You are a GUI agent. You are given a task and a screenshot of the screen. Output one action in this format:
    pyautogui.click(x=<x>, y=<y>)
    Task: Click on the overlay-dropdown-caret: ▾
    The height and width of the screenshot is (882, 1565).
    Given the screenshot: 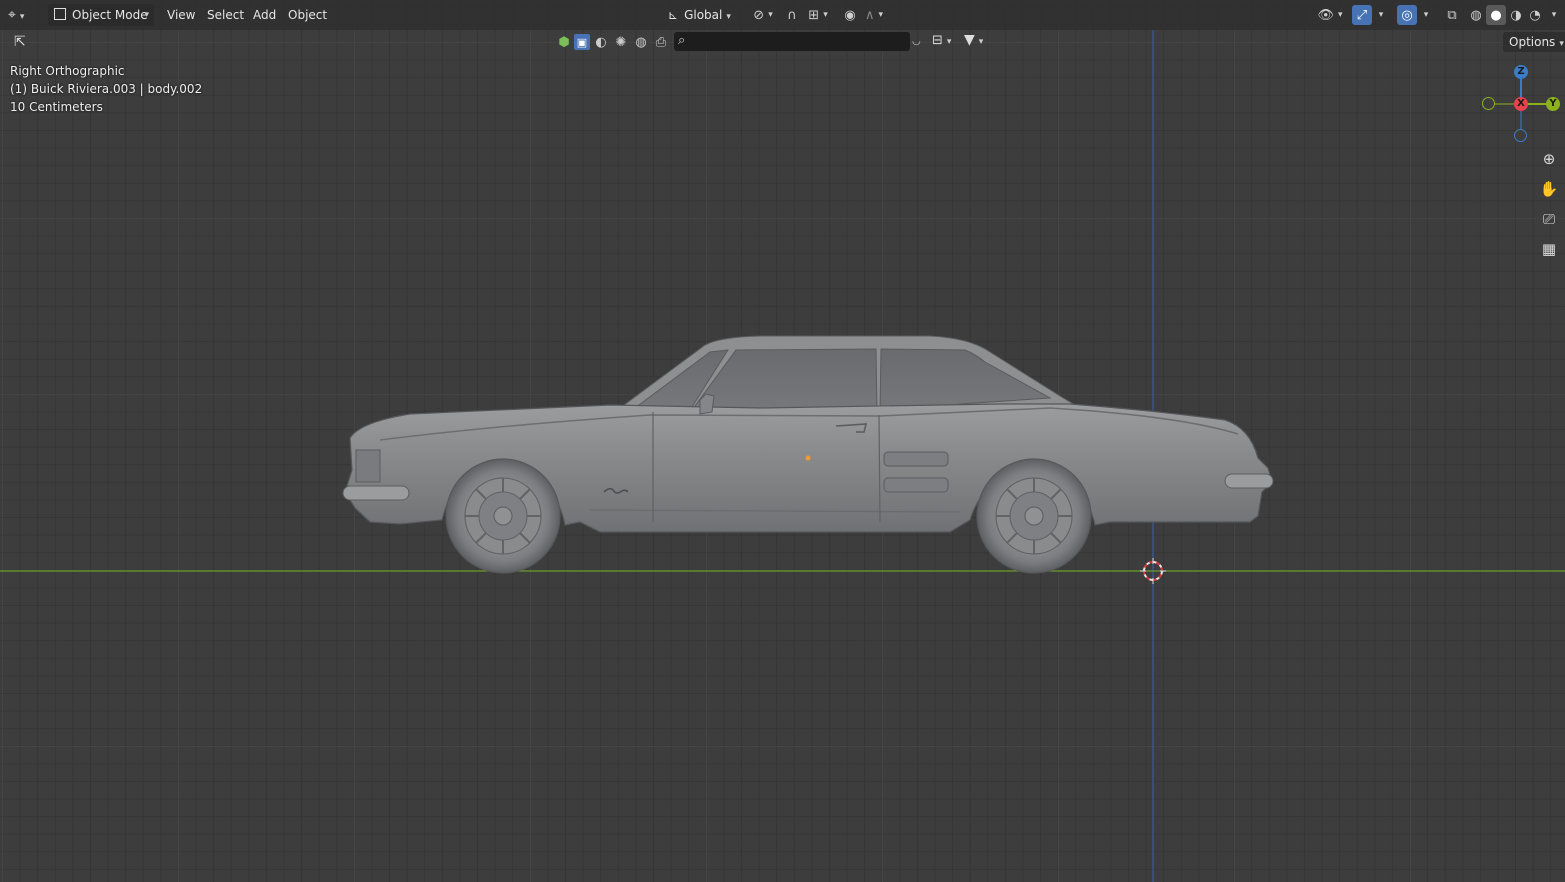 What is the action you would take?
    pyautogui.click(x=1424, y=15)
    